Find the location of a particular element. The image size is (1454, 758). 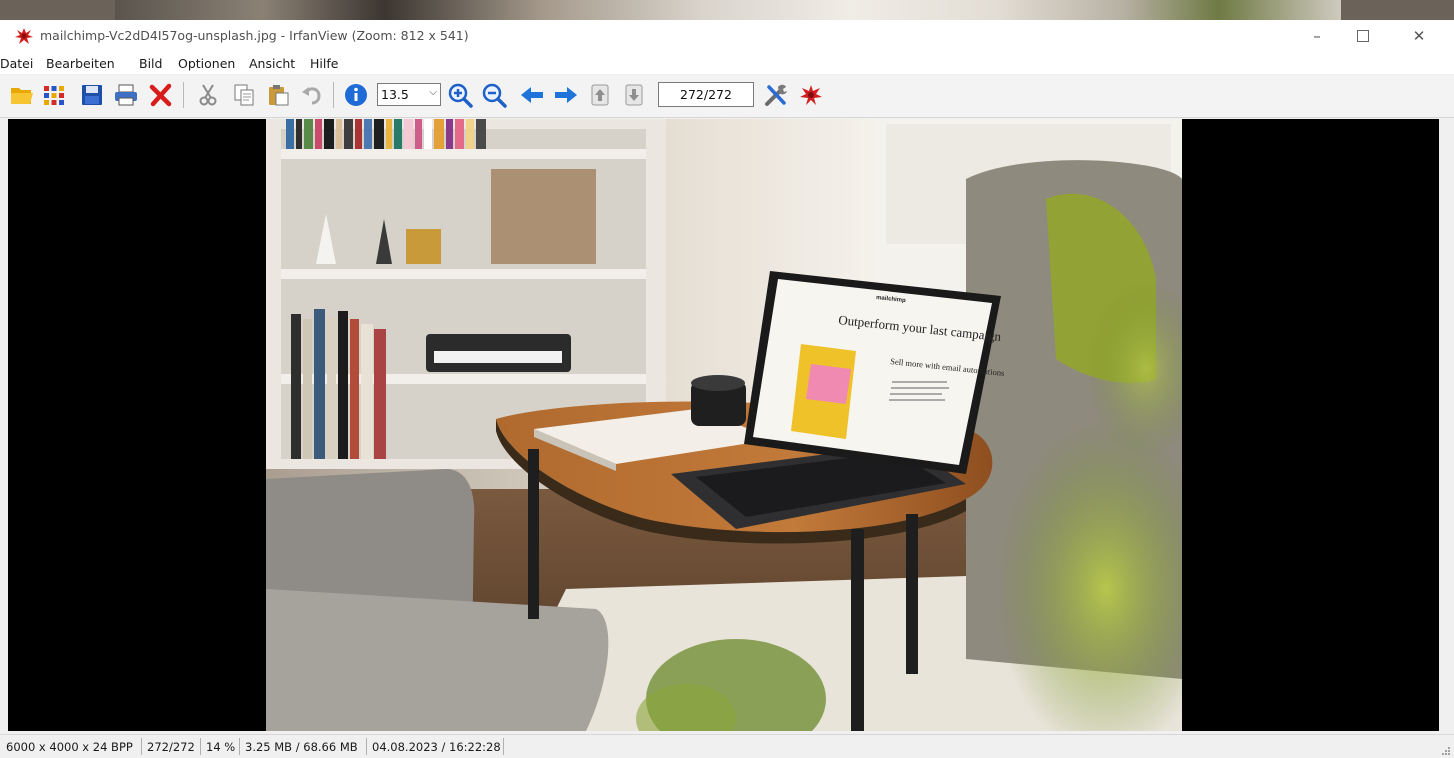

minimize-button: – is located at coordinates (1317, 35).